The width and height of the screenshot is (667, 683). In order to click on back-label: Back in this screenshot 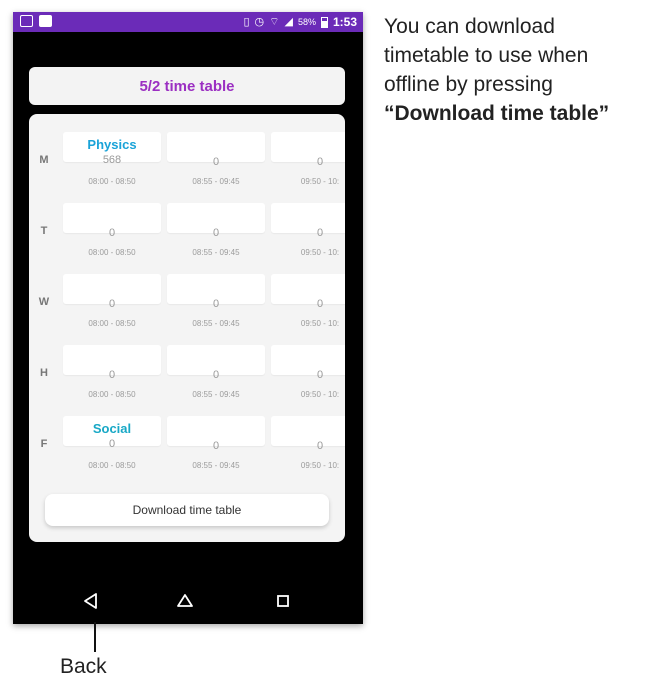, I will do `click(83, 666)`.